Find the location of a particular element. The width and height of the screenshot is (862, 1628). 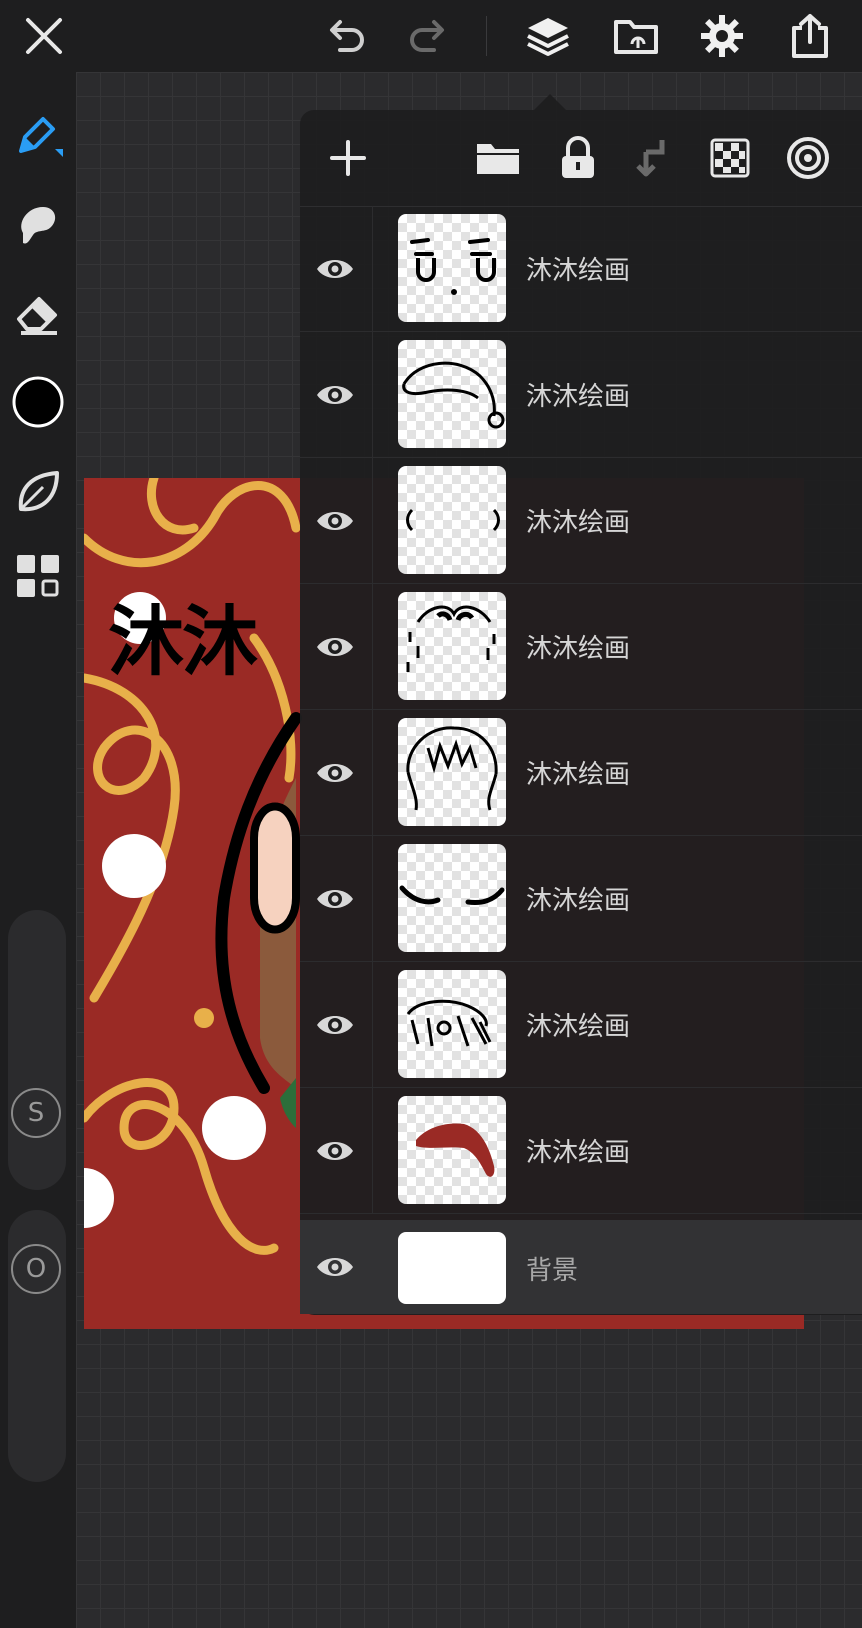

top-toolbar is located at coordinates (431, 36).